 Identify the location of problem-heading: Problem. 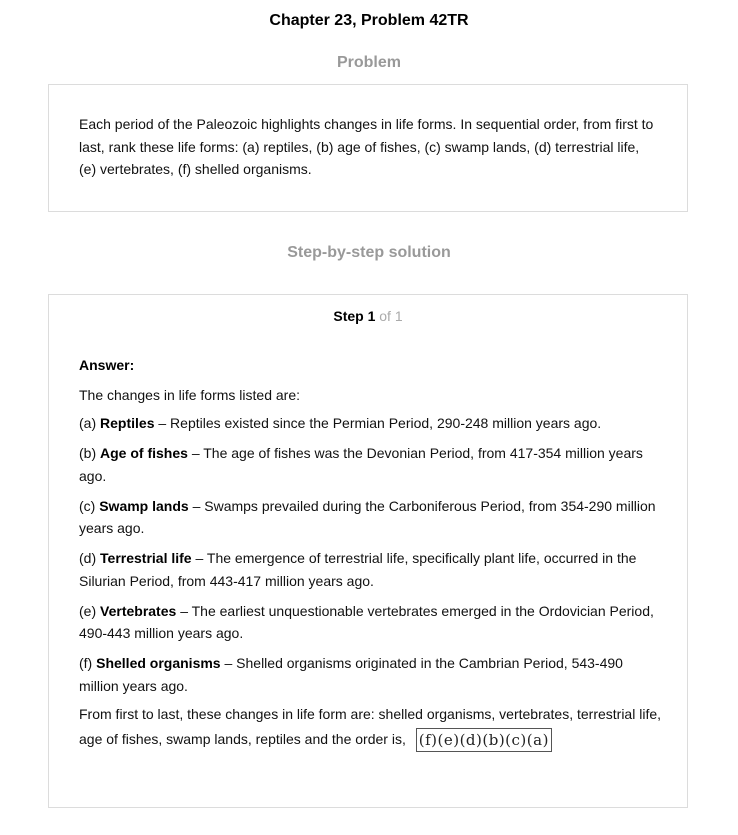
(368, 62).